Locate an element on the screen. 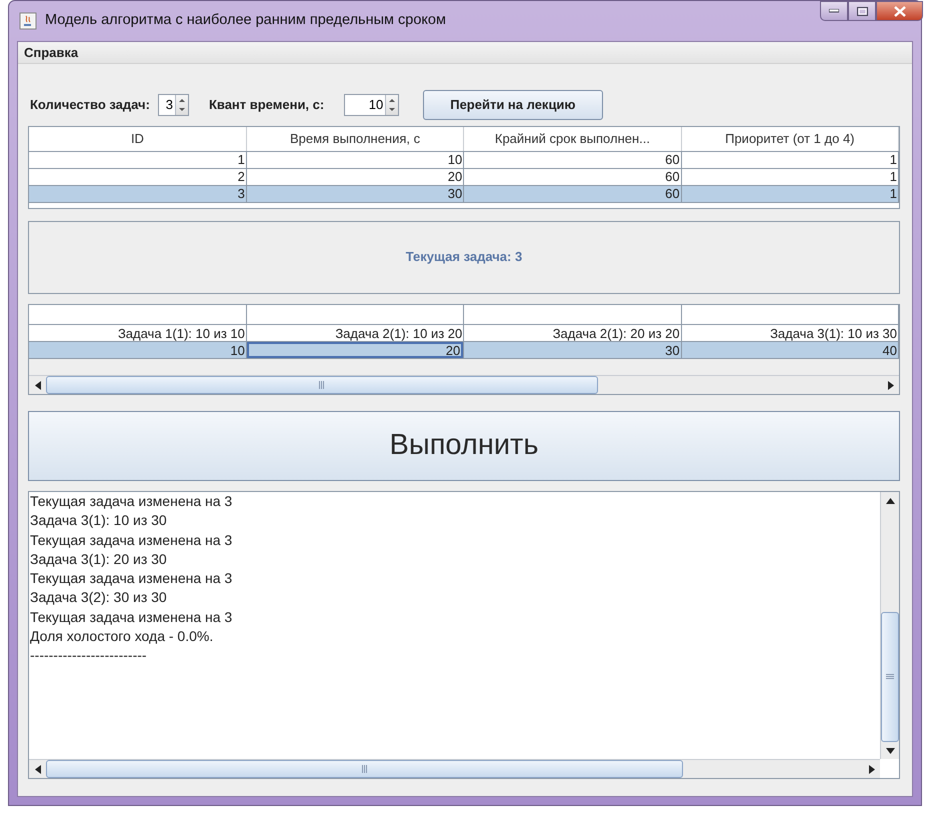  menu-item: Справка is located at coordinates (51, 52).